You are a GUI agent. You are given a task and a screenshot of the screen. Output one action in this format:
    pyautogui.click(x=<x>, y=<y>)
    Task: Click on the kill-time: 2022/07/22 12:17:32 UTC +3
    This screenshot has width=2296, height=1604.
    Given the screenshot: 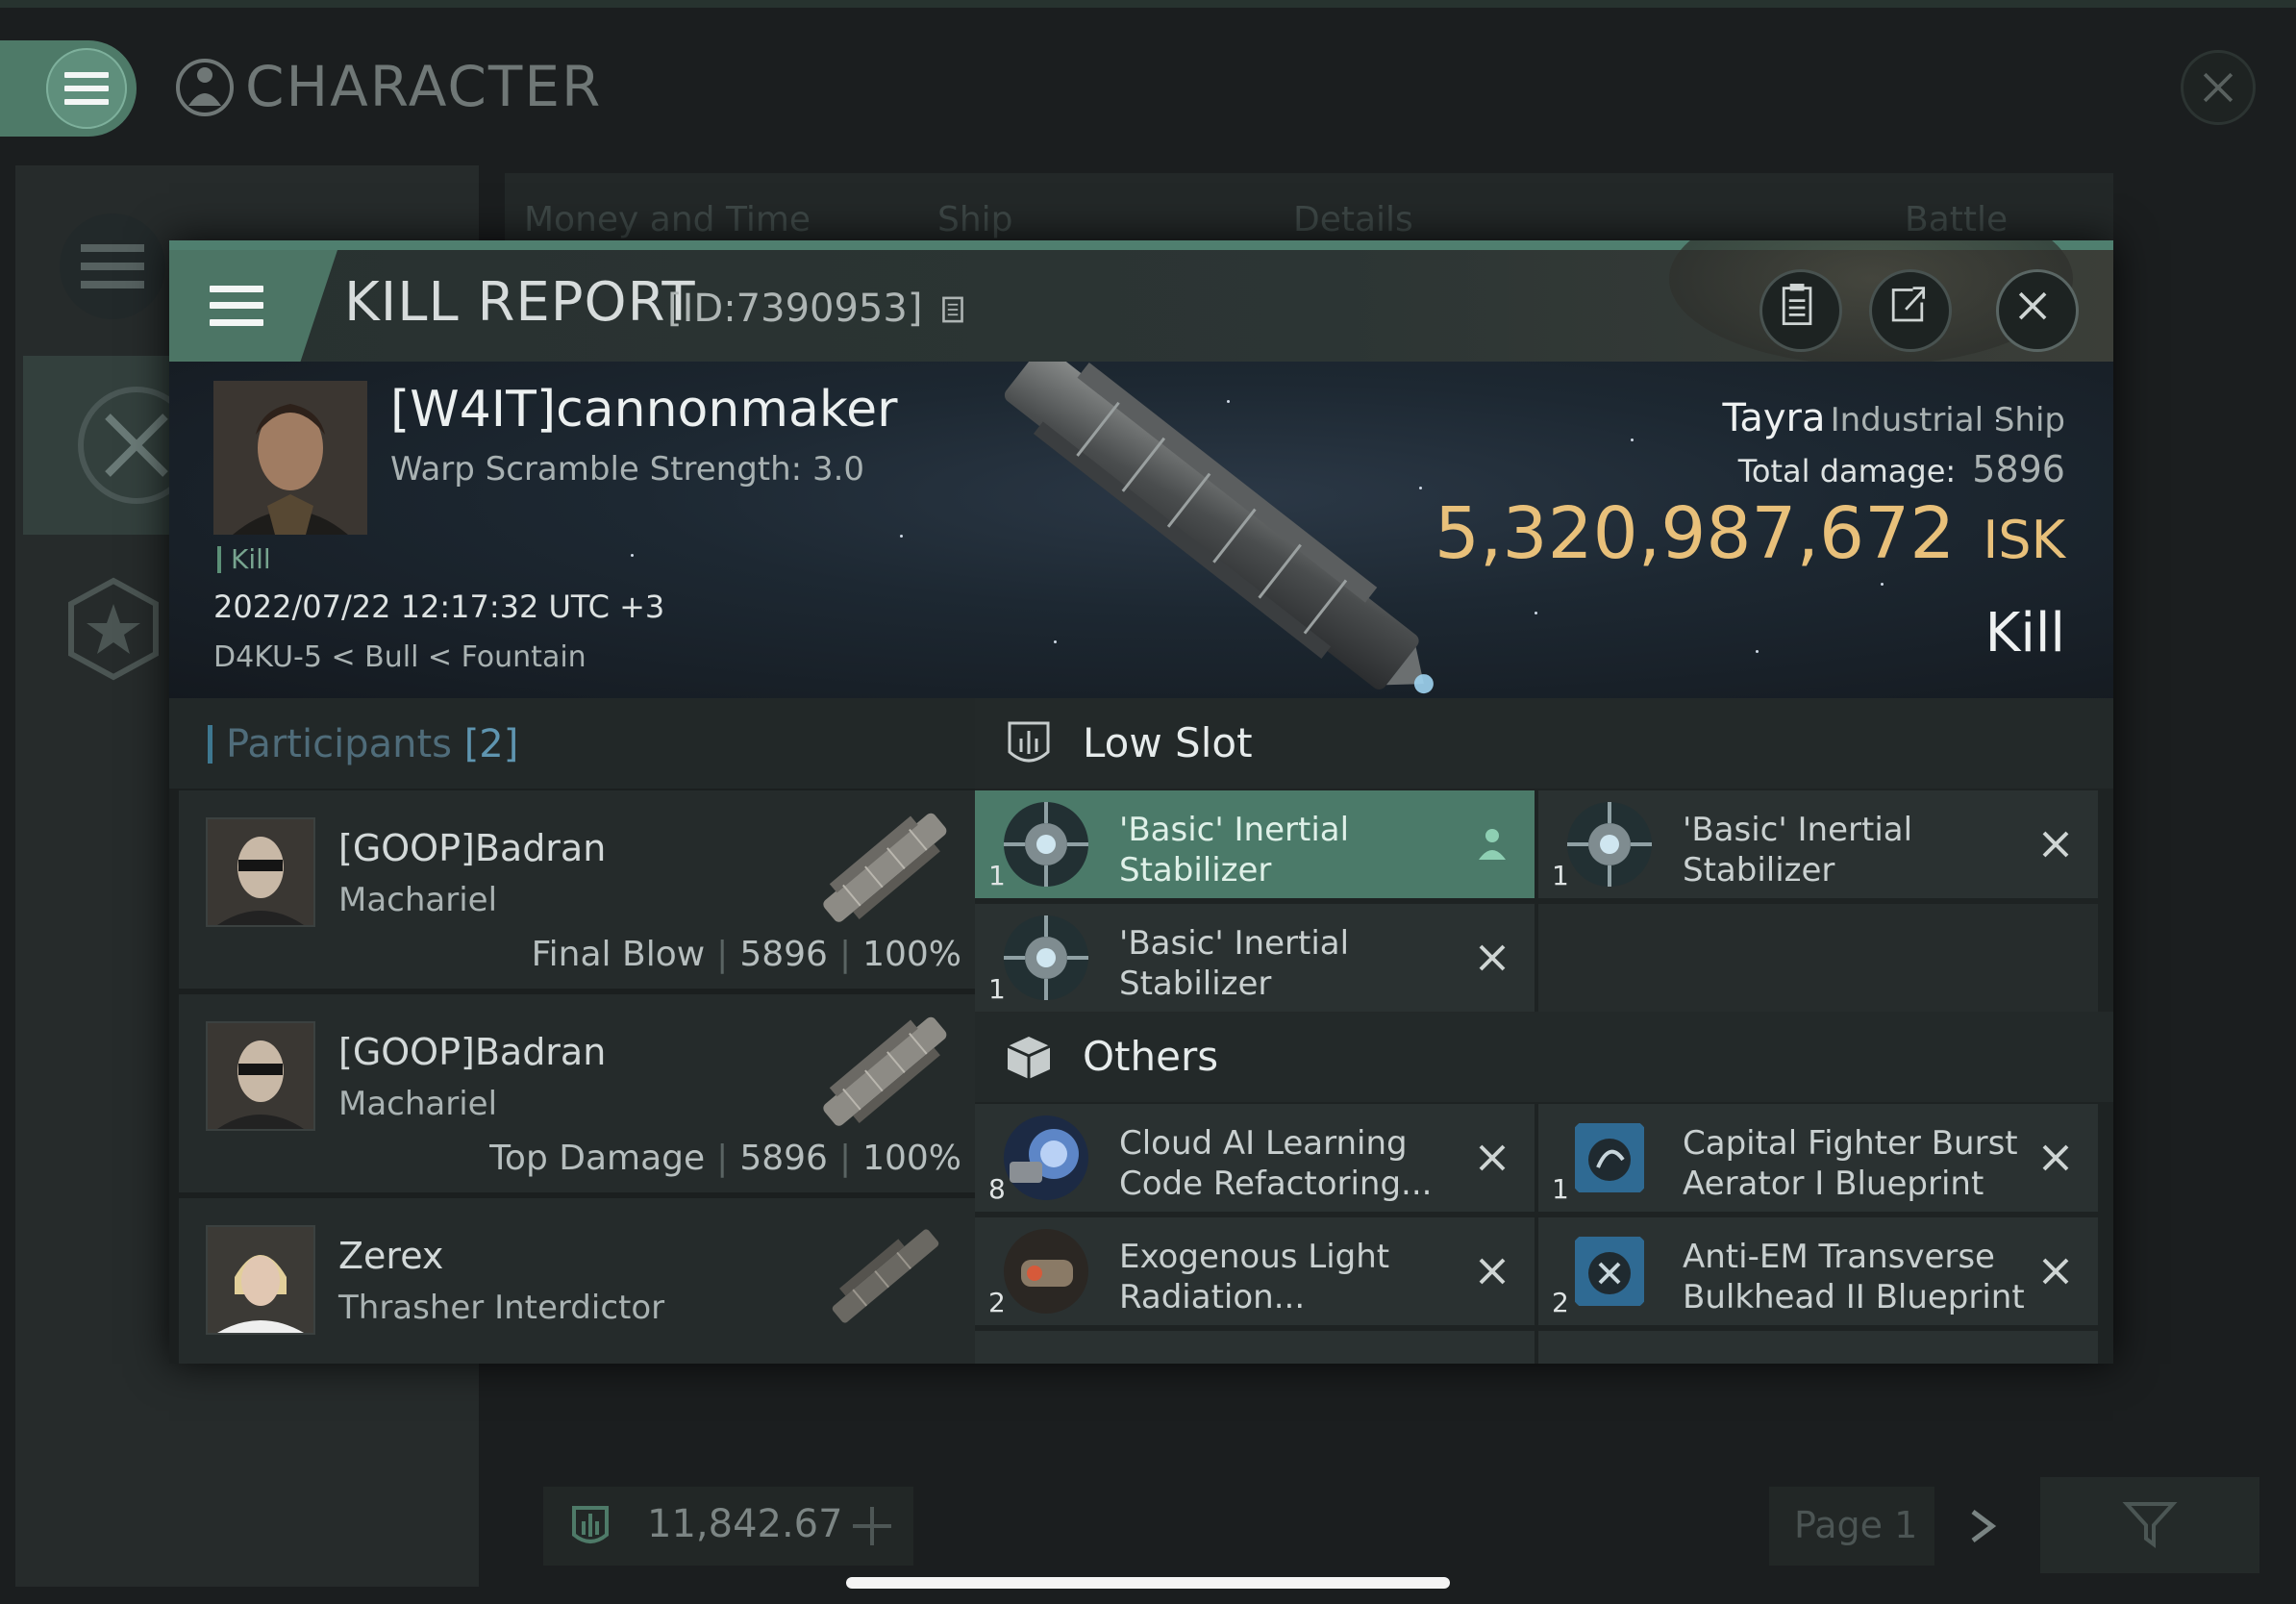 What is the action you would take?
    pyautogui.click(x=439, y=607)
    